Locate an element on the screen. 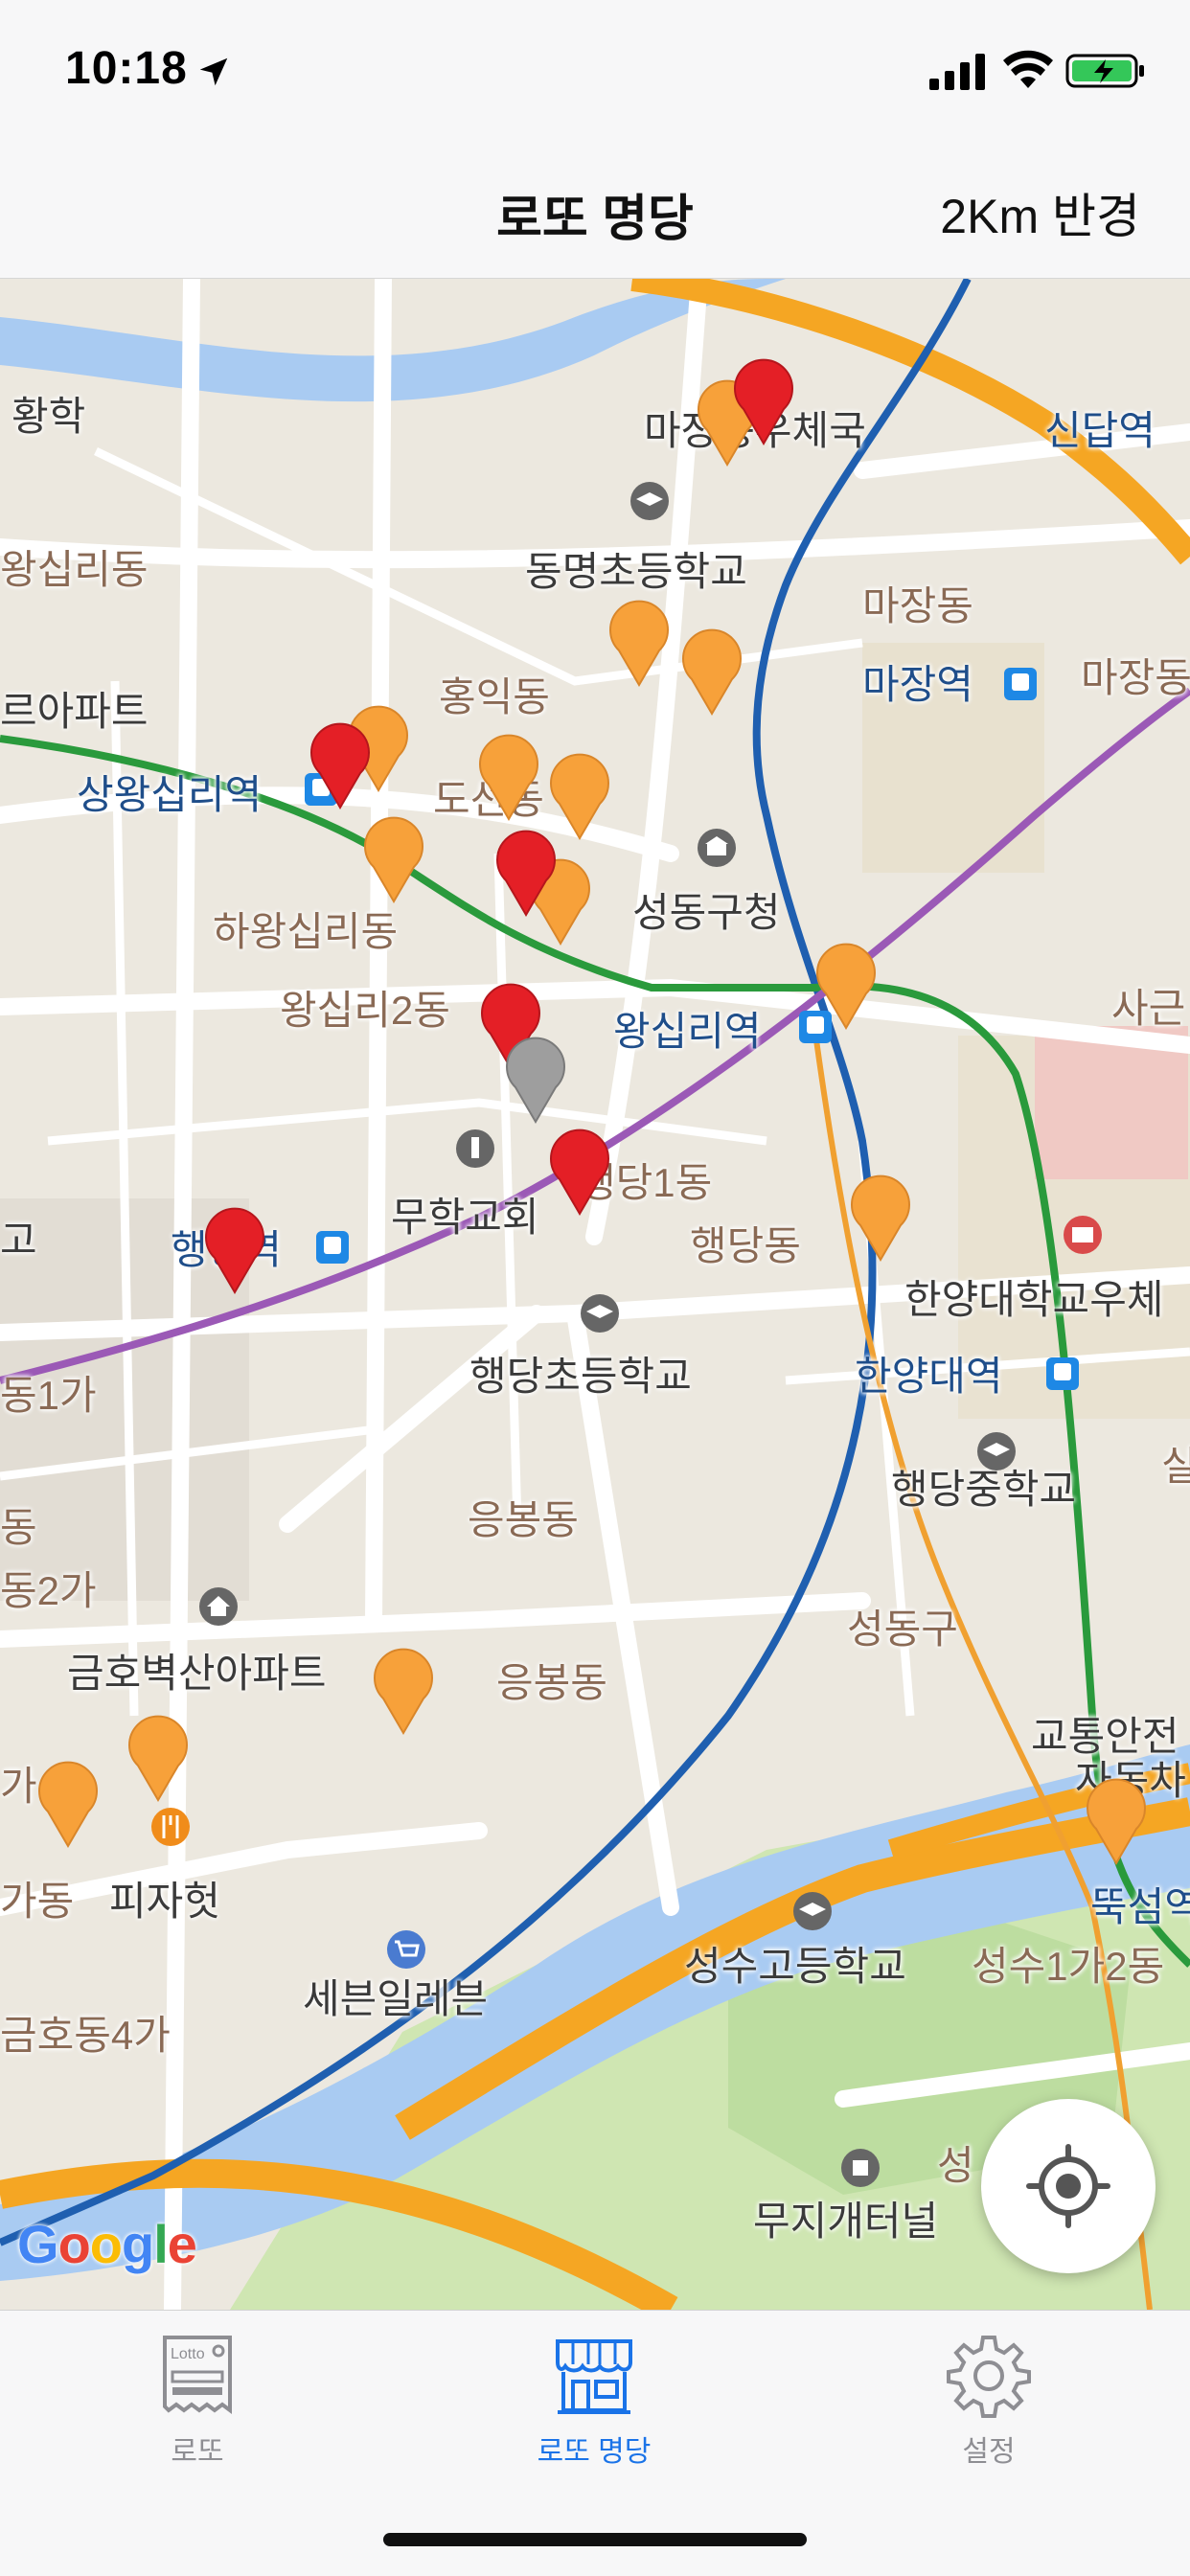 This screenshot has width=1190, height=2576. map-label: 성수고등학교 is located at coordinates (795, 1967).